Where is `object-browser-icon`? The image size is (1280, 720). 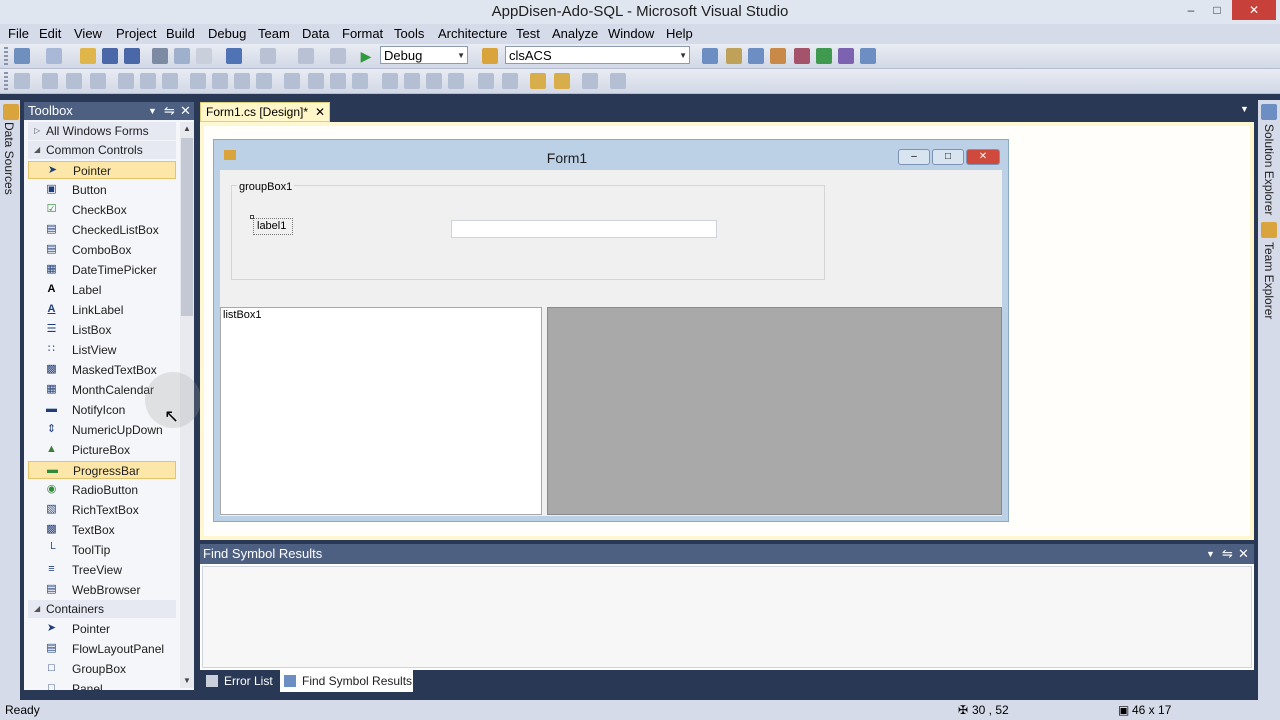
object-browser-icon is located at coordinates (756, 56).